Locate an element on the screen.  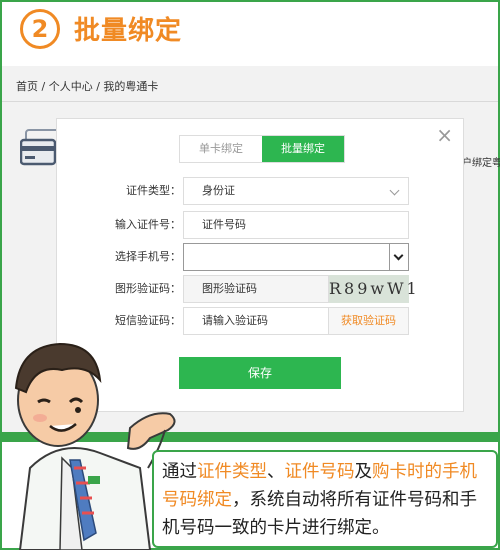
id-number-input: 证件号码 is located at coordinates (296, 225).